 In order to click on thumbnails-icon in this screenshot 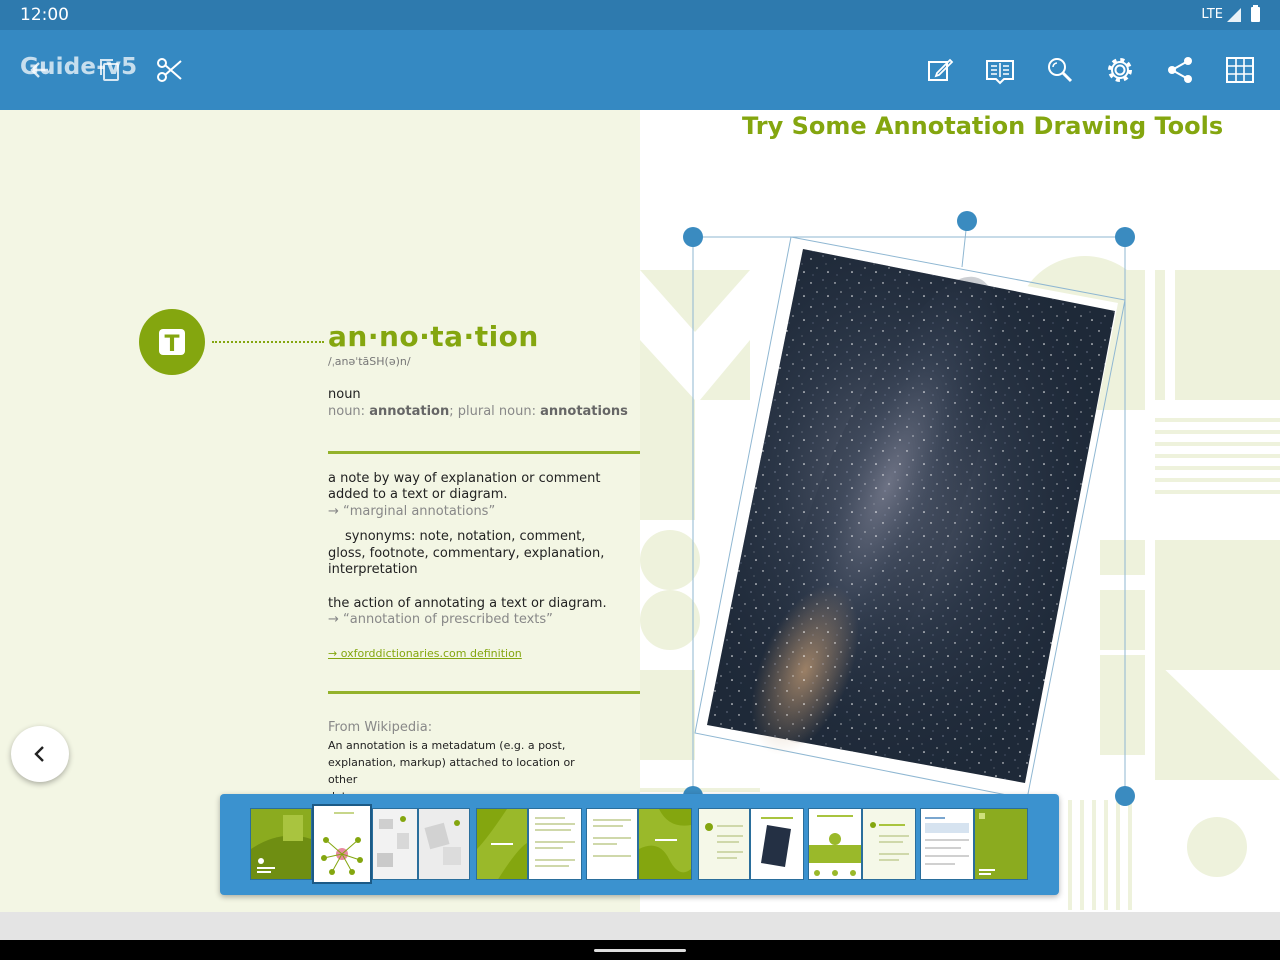, I will do `click(1240, 70)`.